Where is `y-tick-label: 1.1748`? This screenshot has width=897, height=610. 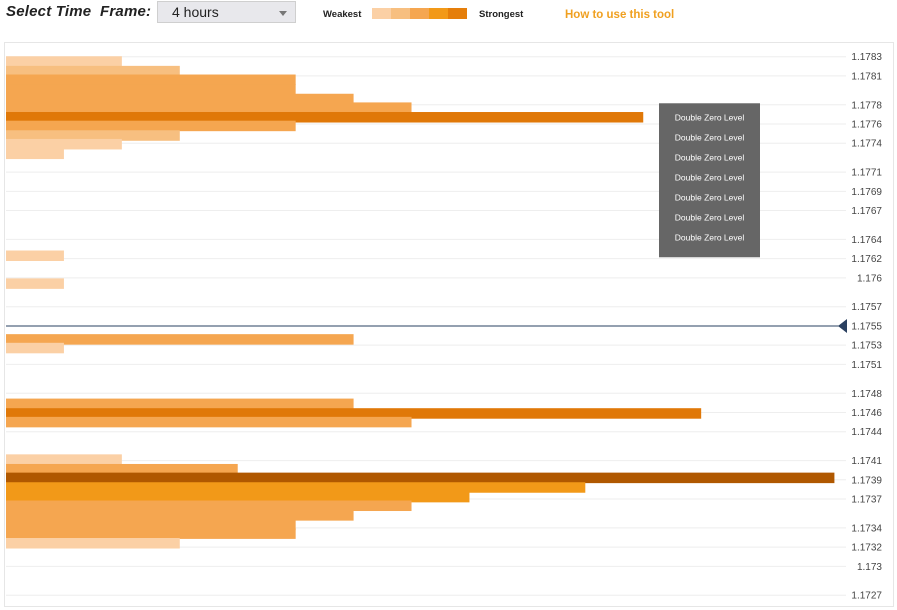 y-tick-label: 1.1748 is located at coordinates (866, 394).